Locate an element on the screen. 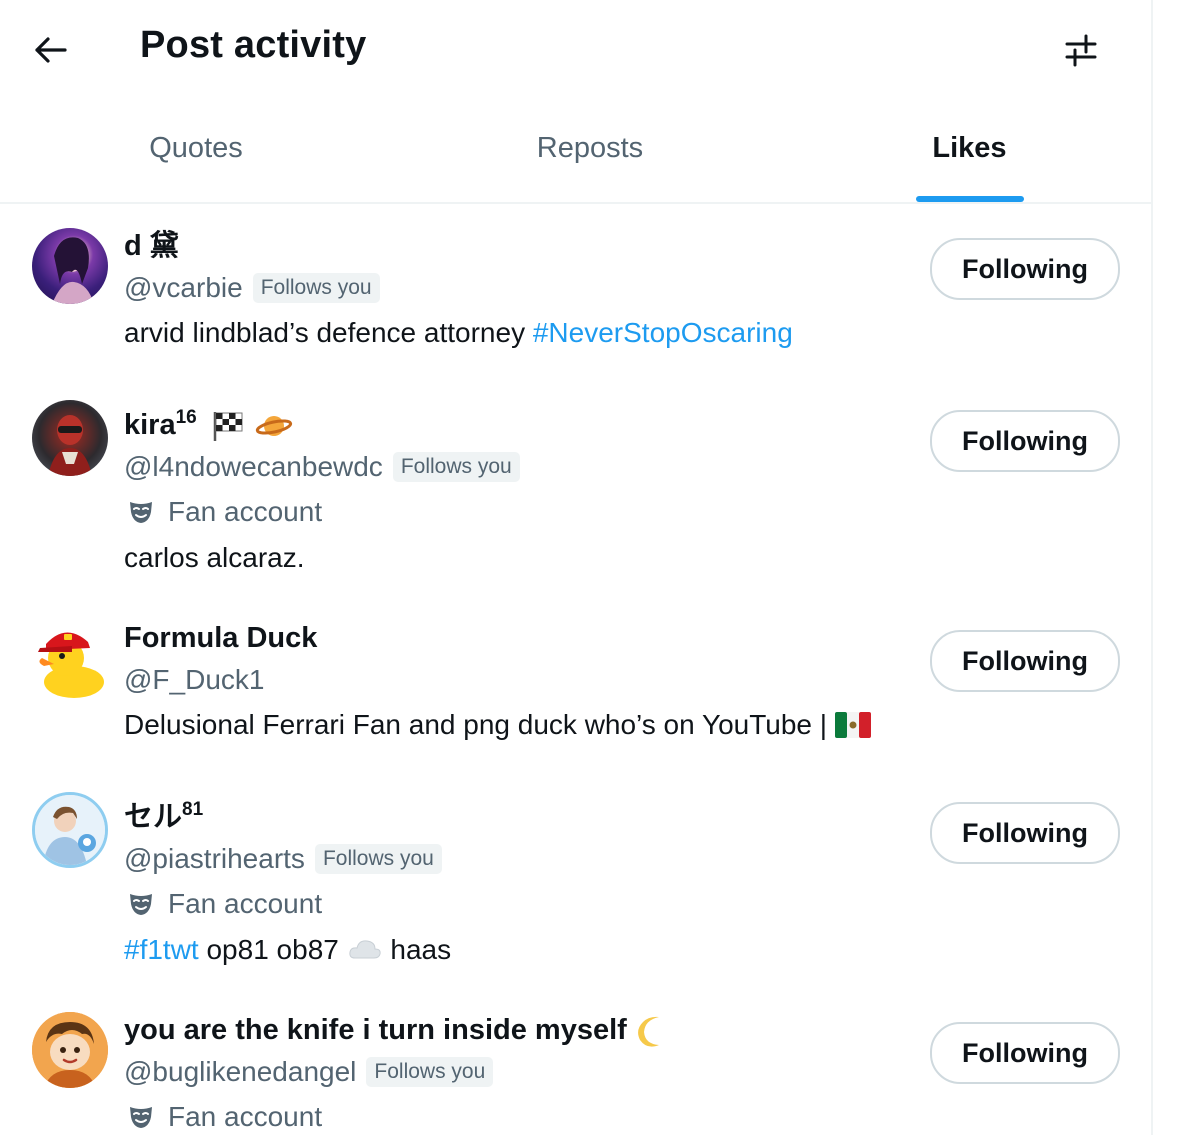  tab-bar: Quotes Reposts Likes is located at coordinates (575, 152).